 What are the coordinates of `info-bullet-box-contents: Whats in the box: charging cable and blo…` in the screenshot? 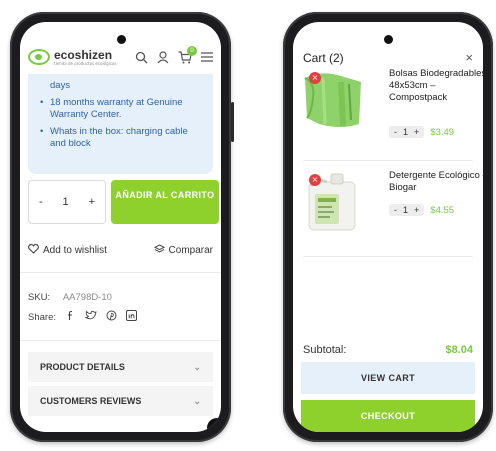 It's located at (121, 138).